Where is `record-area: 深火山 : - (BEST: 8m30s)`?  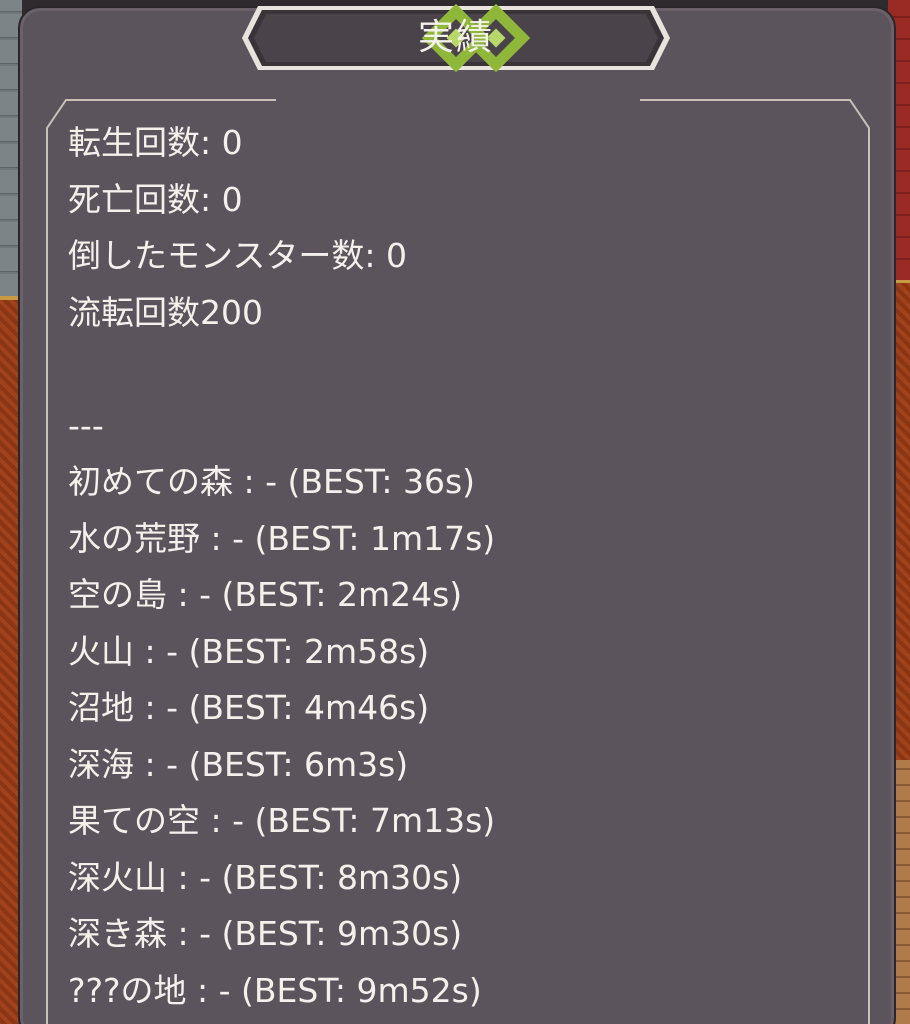 record-area: 深火山 : - (BEST: 8m30s) is located at coordinates (265, 877).